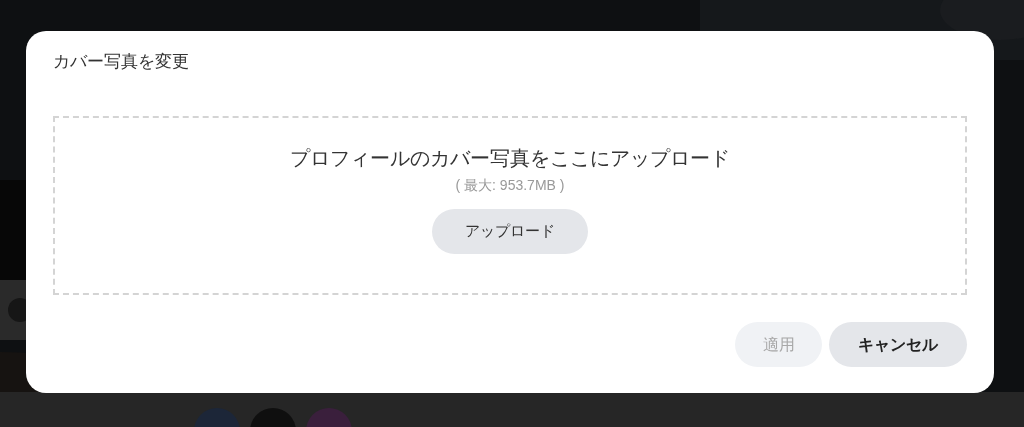 This screenshot has height=427, width=1024. Describe the element at coordinates (510, 158) in the screenshot. I see `upload-prompt: プロフィールのカバー写真をここにアップロード` at that location.